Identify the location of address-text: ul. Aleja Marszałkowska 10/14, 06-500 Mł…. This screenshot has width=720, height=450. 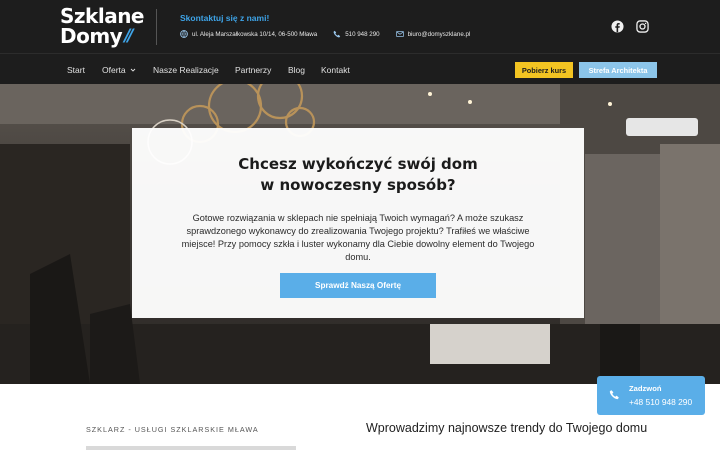
(255, 34).